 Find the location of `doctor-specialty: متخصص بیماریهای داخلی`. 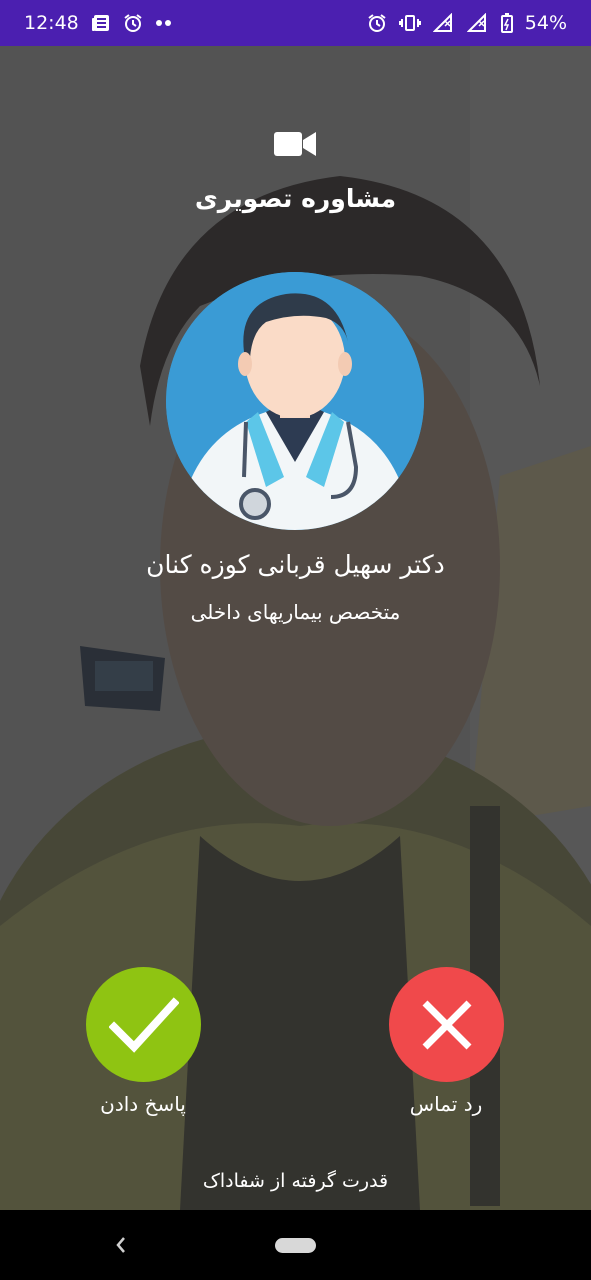

doctor-specialty: متخصص بیماریهای داخلی is located at coordinates (295, 612).